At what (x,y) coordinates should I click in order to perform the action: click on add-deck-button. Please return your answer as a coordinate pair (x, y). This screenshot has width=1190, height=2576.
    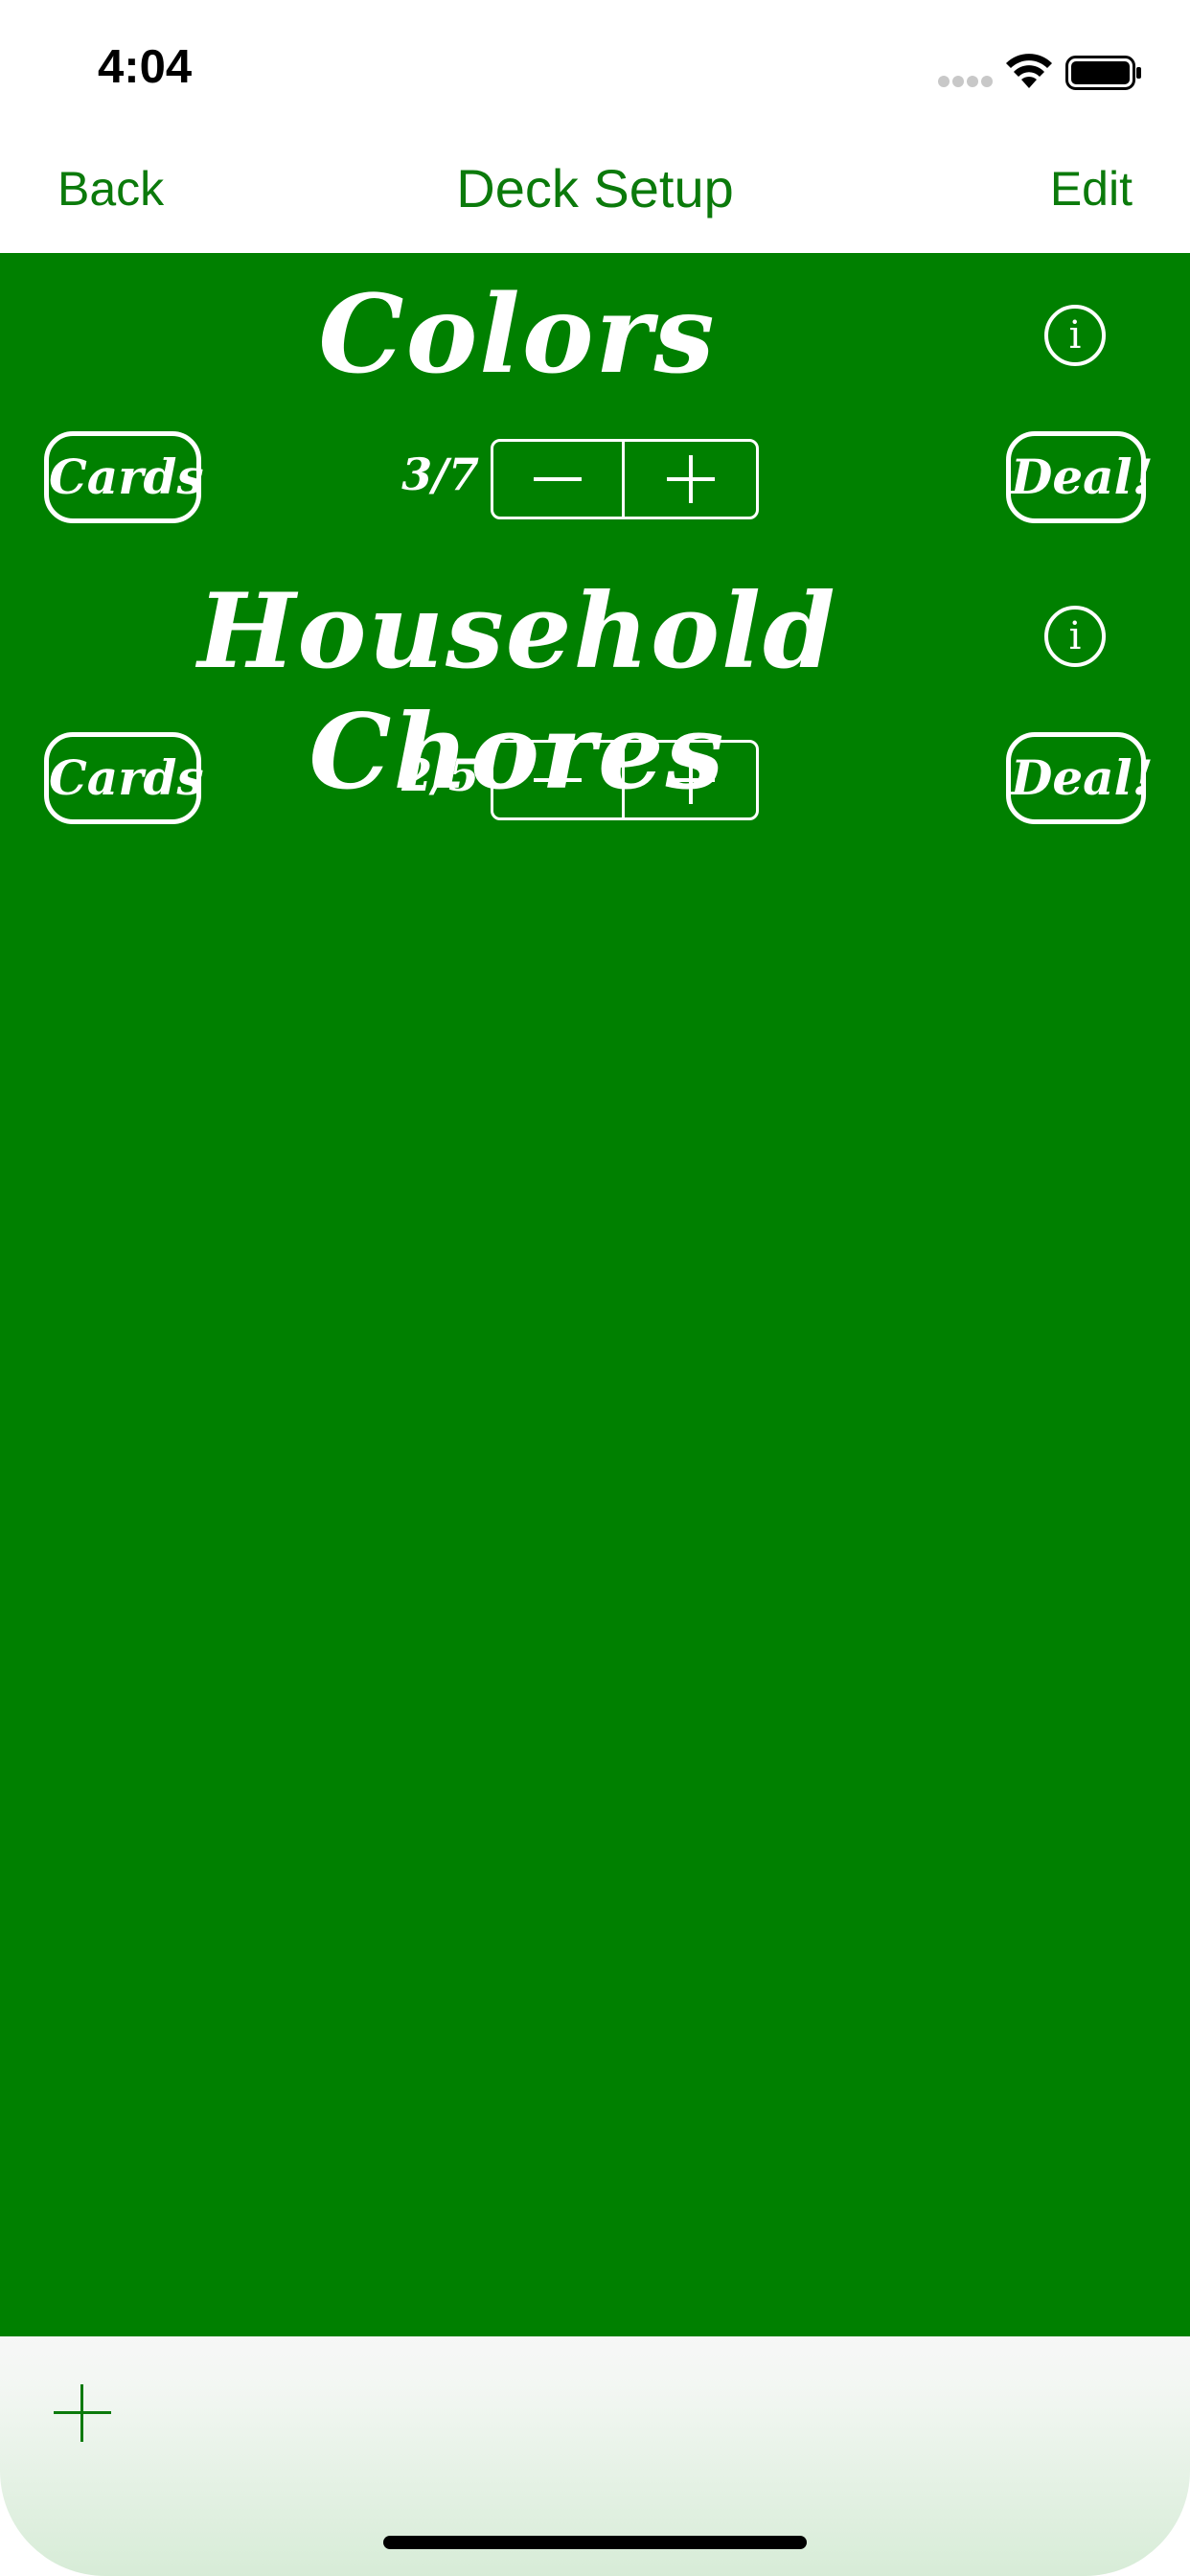
    Looking at the image, I should click on (83, 2413).